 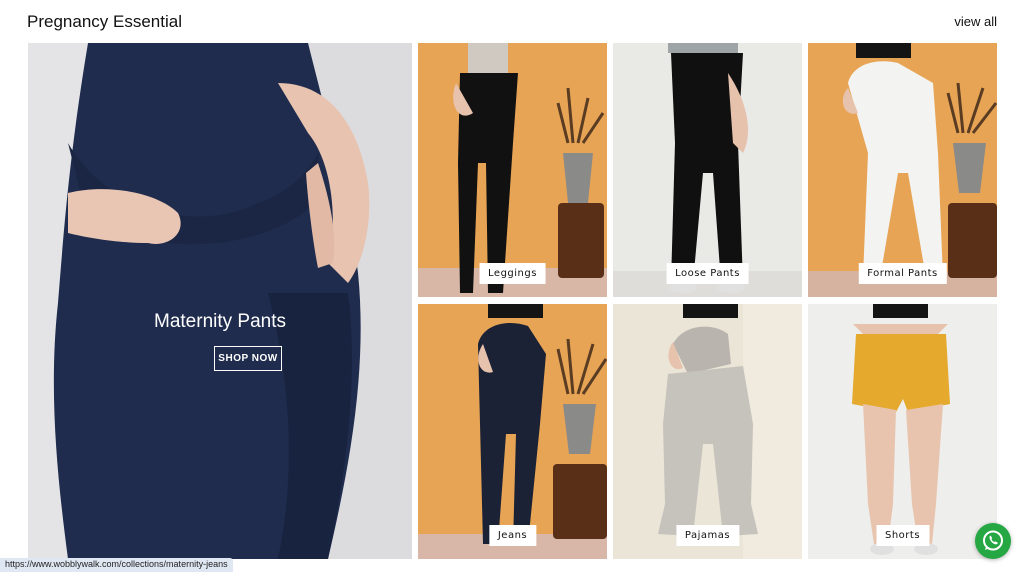 What do you see at coordinates (220, 321) in the screenshot?
I see `hero-title: Maternity Pants` at bounding box center [220, 321].